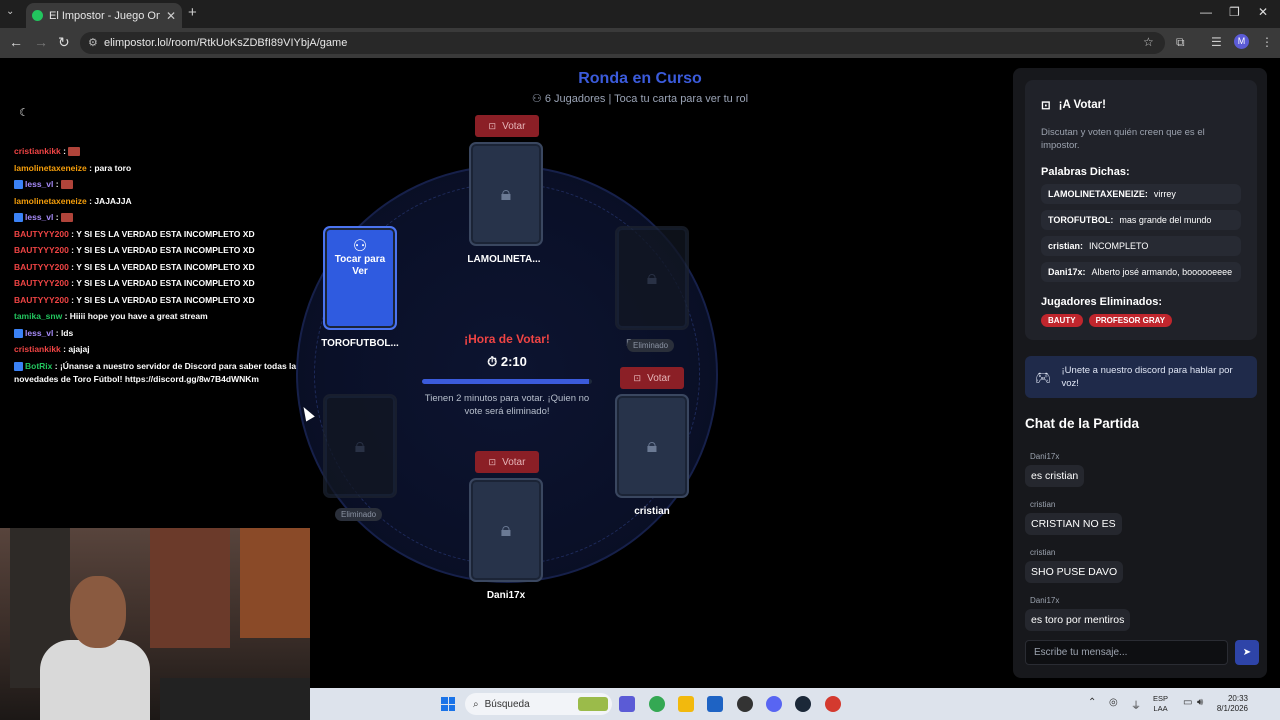 The image size is (1280, 720). Describe the element at coordinates (165, 283) in the screenshot. I see `chat-text: Y SI ES LA VERDAD ESTA INCOMPLETO XD` at that location.